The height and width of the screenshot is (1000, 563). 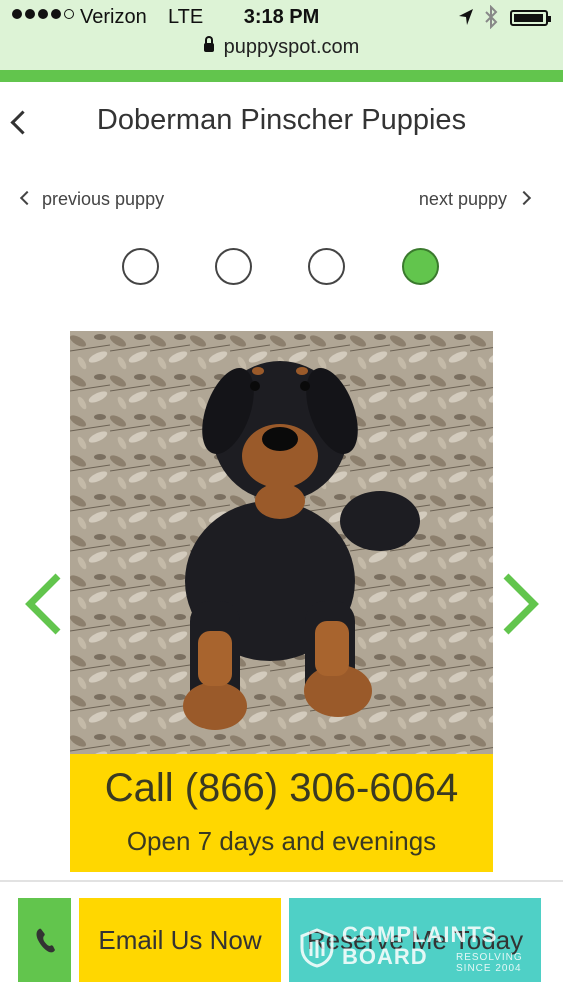 I want to click on call-hours: Open 7 days and evenings, so click(x=281, y=841).